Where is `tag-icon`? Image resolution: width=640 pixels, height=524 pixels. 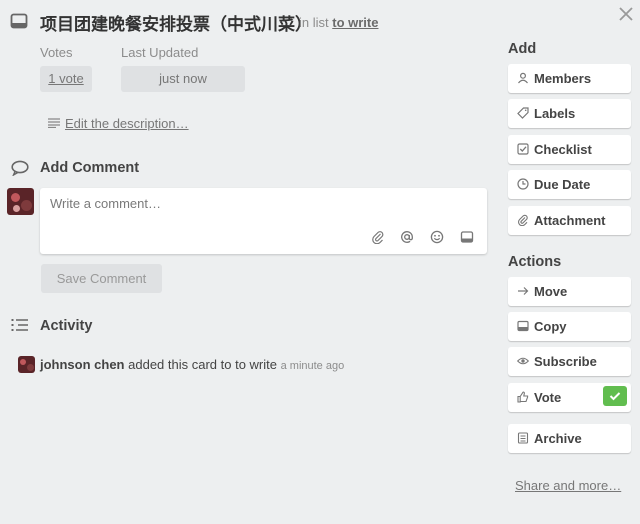
tag-icon is located at coordinates (523, 113).